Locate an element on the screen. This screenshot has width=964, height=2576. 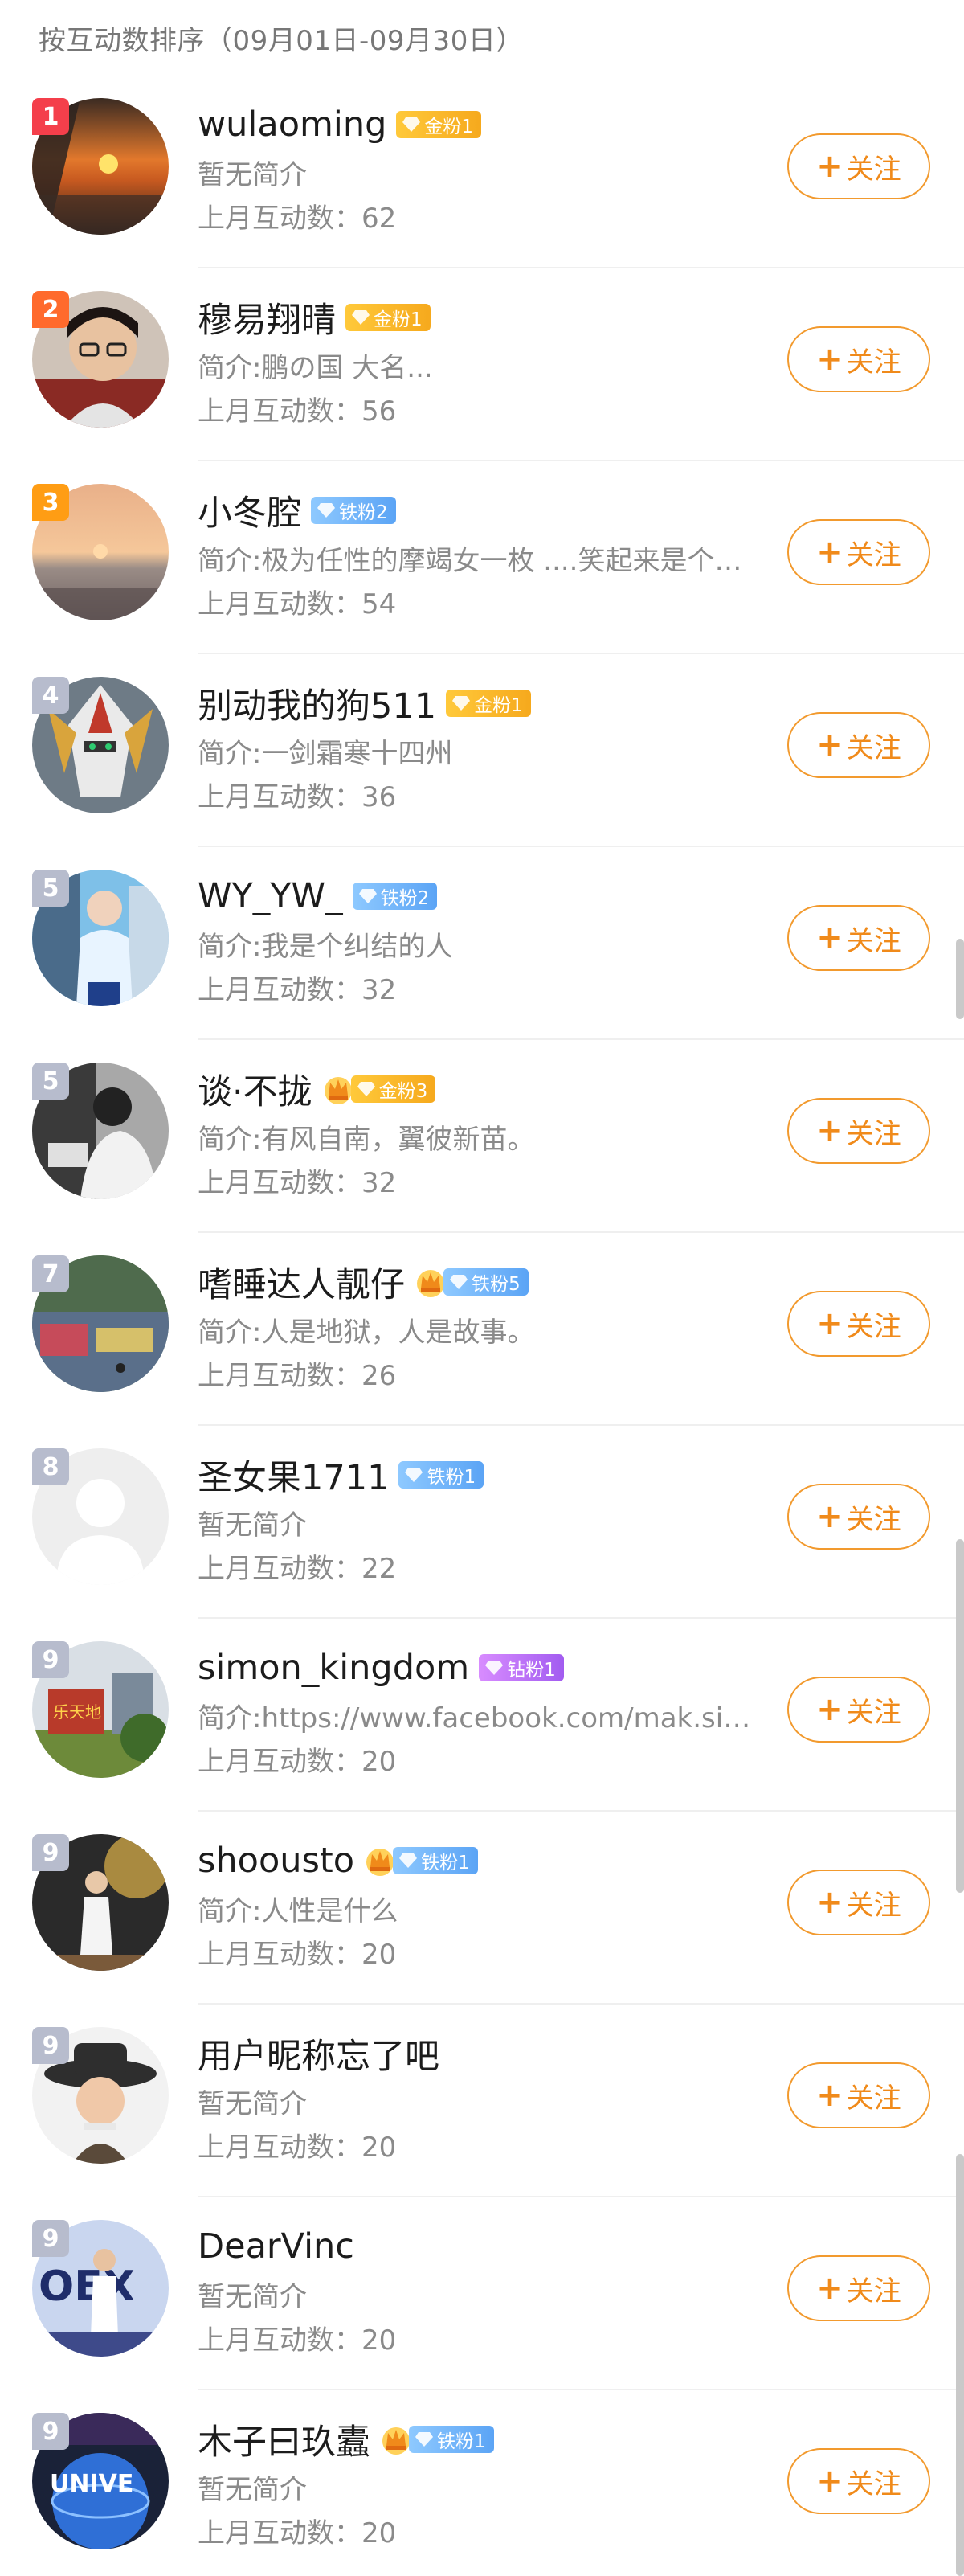
badge-group: 铁粉5 is located at coordinates (472, 1282).